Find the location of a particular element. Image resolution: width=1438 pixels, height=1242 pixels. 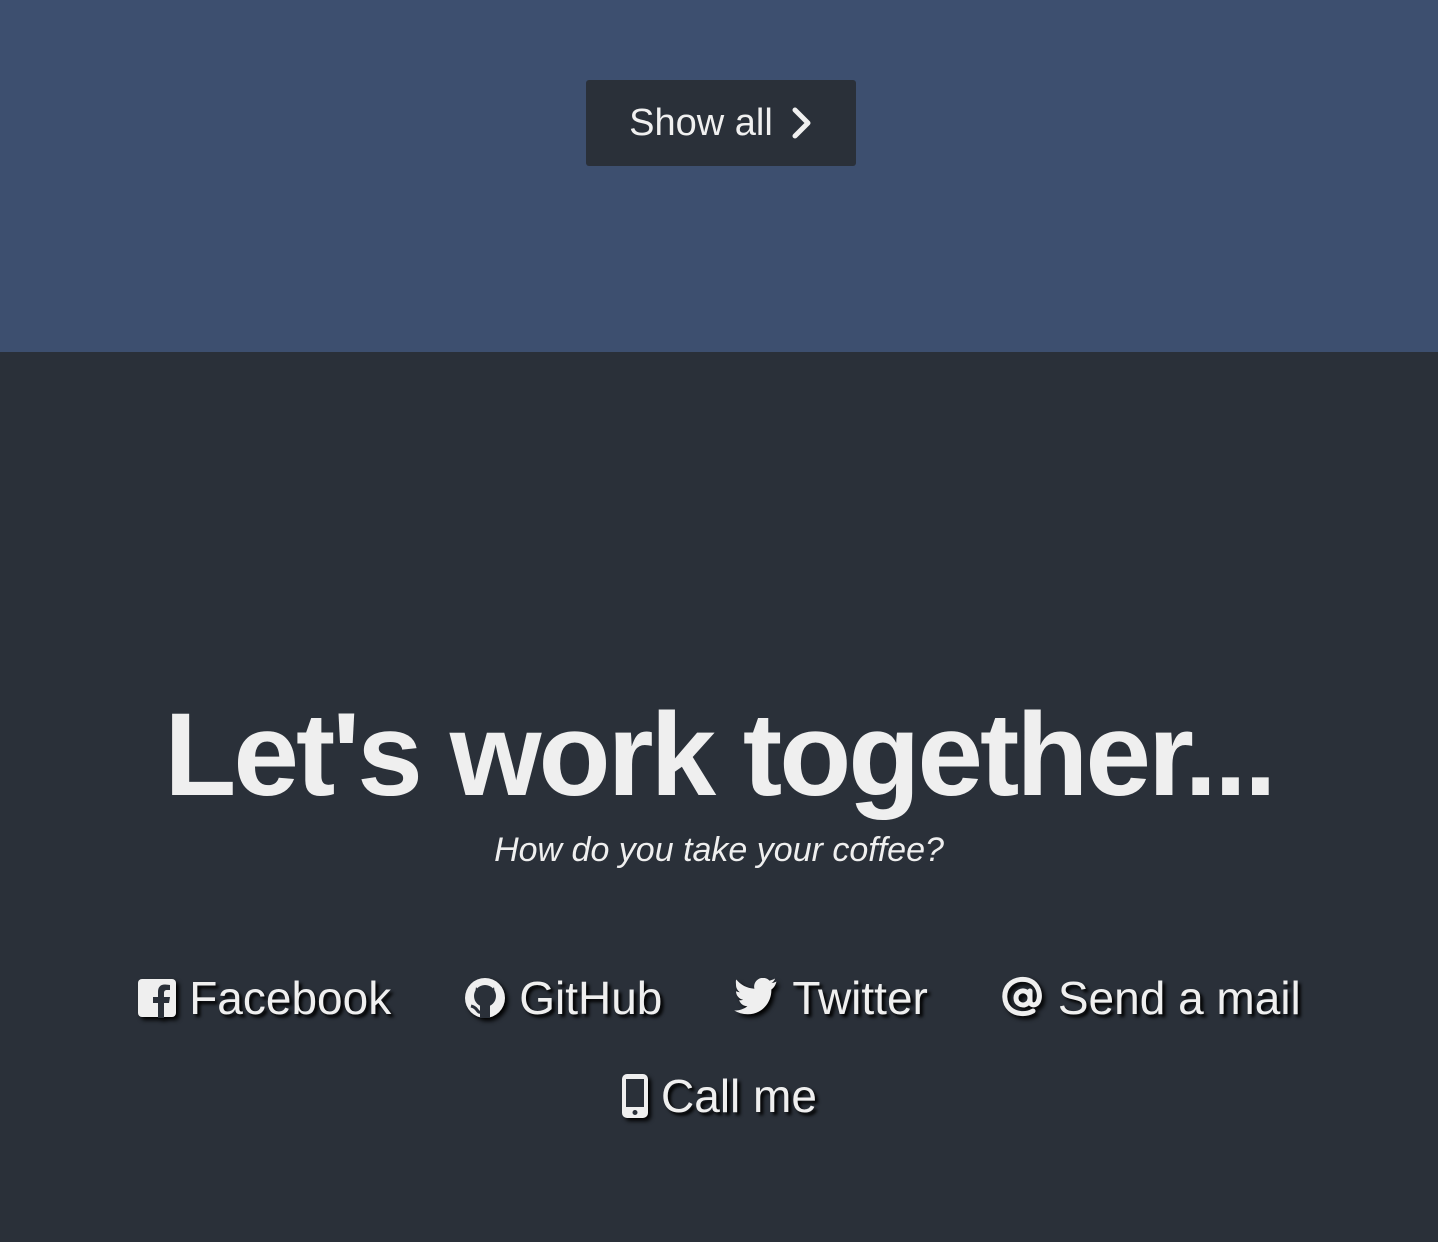

facebook-link: Facebook is located at coordinates (264, 998).